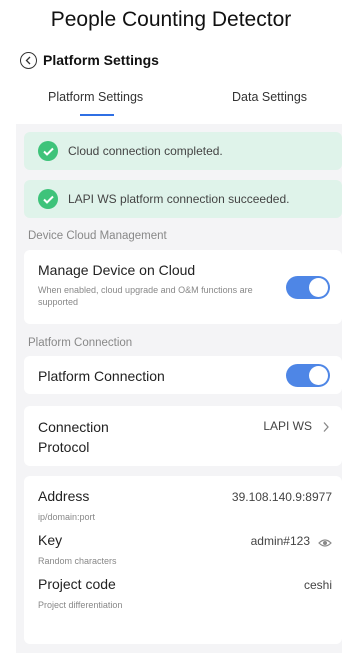 Image resolution: width=342 pixels, height=653 pixels. Describe the element at coordinates (50, 540) in the screenshot. I see `key-label: Key` at that location.